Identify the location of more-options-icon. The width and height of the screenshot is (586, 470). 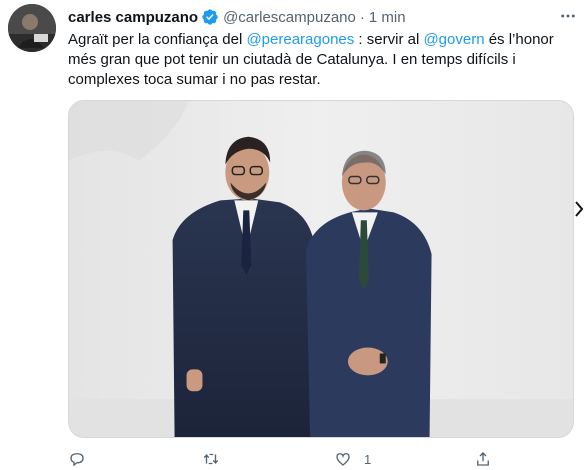
(568, 16).